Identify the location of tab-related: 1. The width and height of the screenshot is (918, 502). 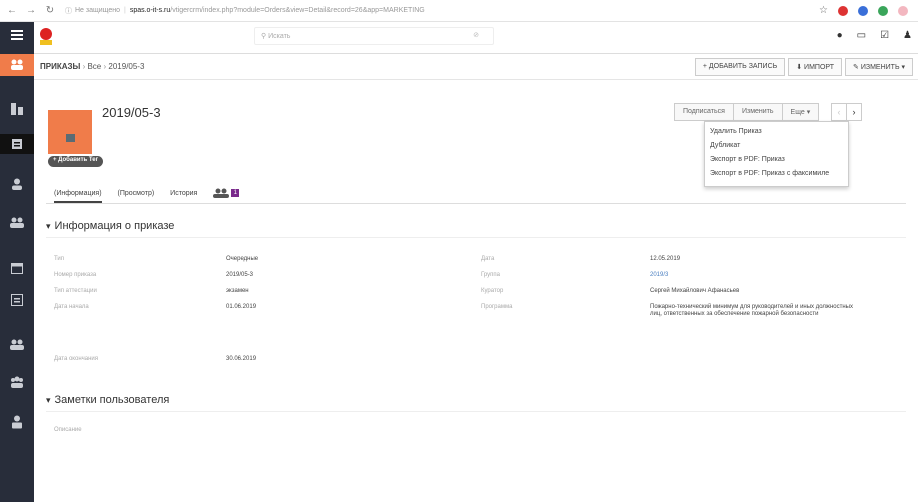
(226, 195).